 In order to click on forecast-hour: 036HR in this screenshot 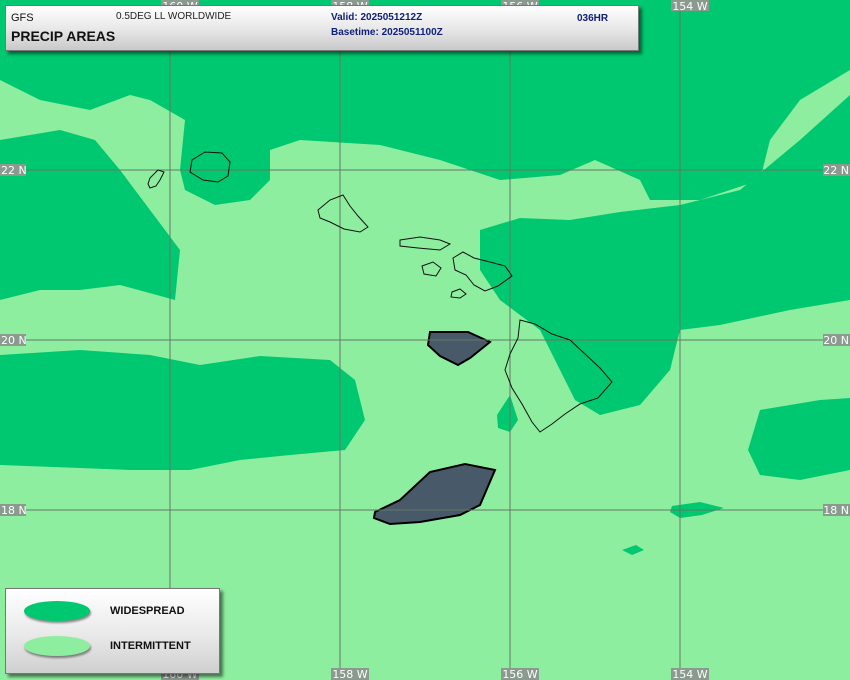, I will do `click(593, 18)`.